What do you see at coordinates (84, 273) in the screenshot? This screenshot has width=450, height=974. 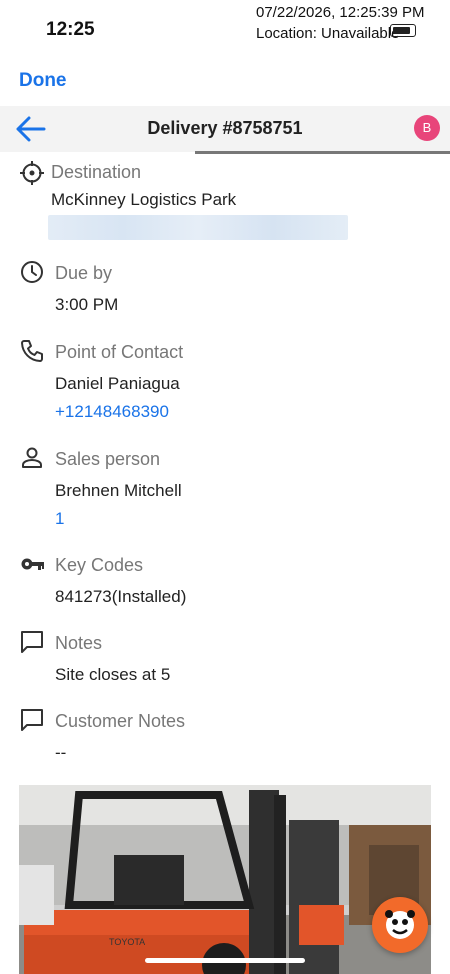 I see `due-label: Due by` at bounding box center [84, 273].